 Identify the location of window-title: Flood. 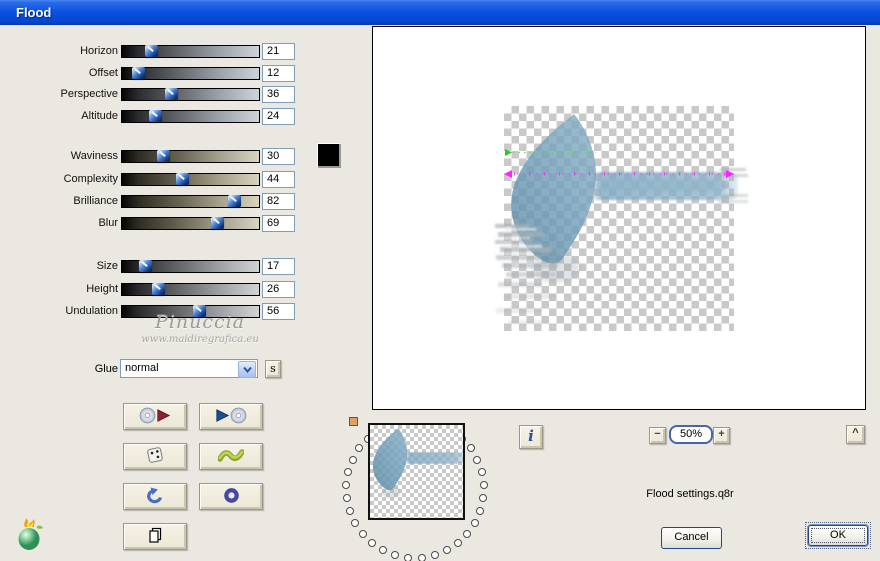
(34, 12).